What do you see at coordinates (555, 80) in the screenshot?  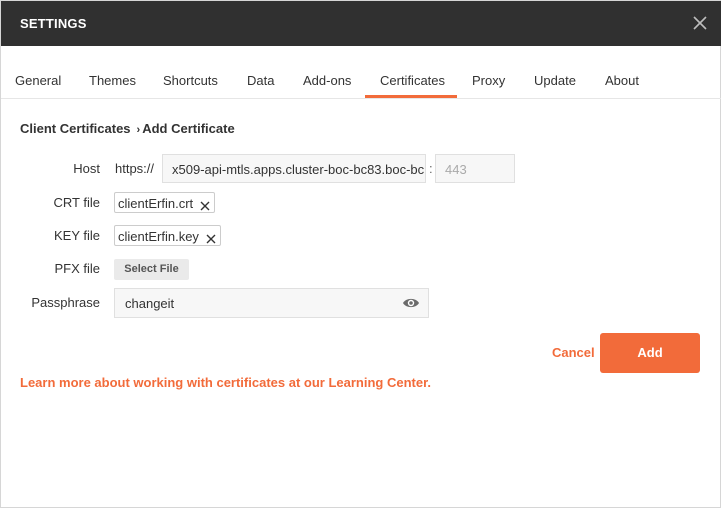 I see `tab-update: Update` at bounding box center [555, 80].